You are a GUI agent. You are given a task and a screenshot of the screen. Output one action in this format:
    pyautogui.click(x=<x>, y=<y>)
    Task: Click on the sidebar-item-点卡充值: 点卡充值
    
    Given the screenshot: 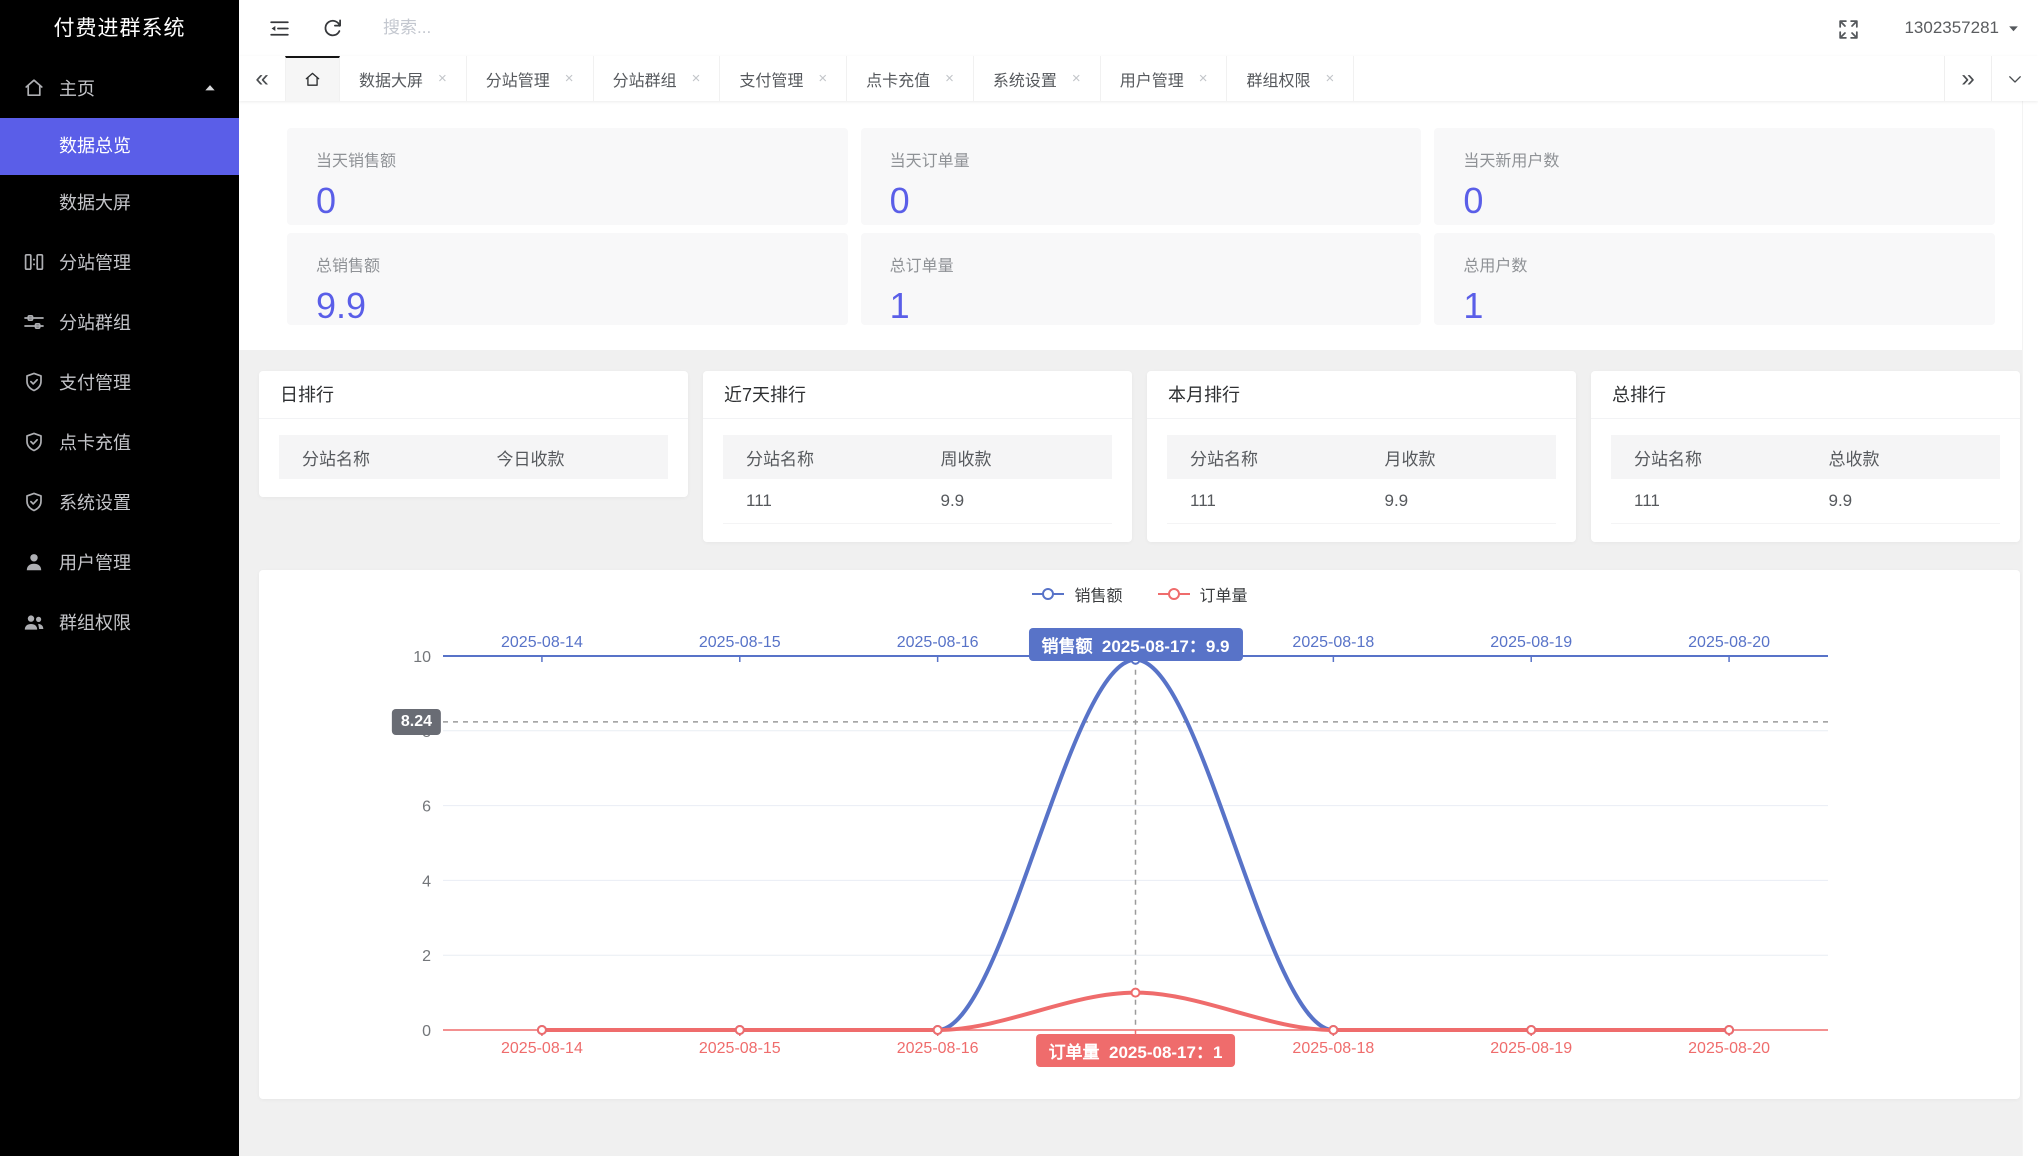 What is the action you would take?
    pyautogui.click(x=119, y=442)
    